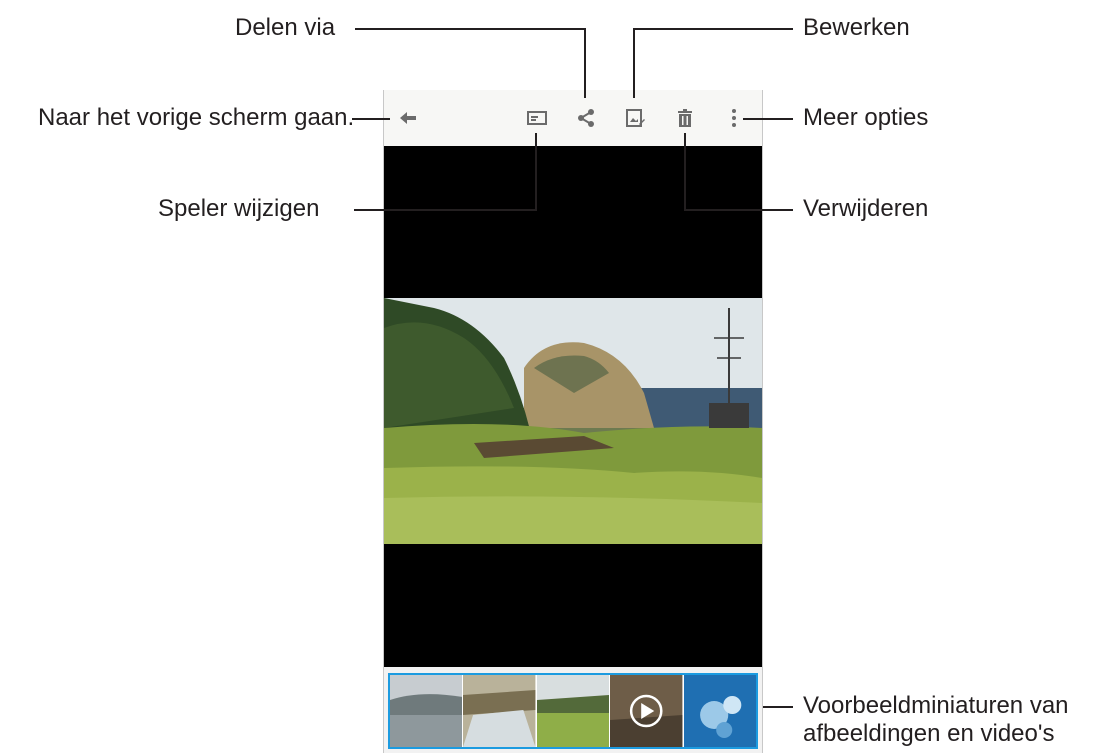  What do you see at coordinates (936, 705) in the screenshot?
I see `callout-thumbnails-line1: Voorbeeldminiaturen van` at bounding box center [936, 705].